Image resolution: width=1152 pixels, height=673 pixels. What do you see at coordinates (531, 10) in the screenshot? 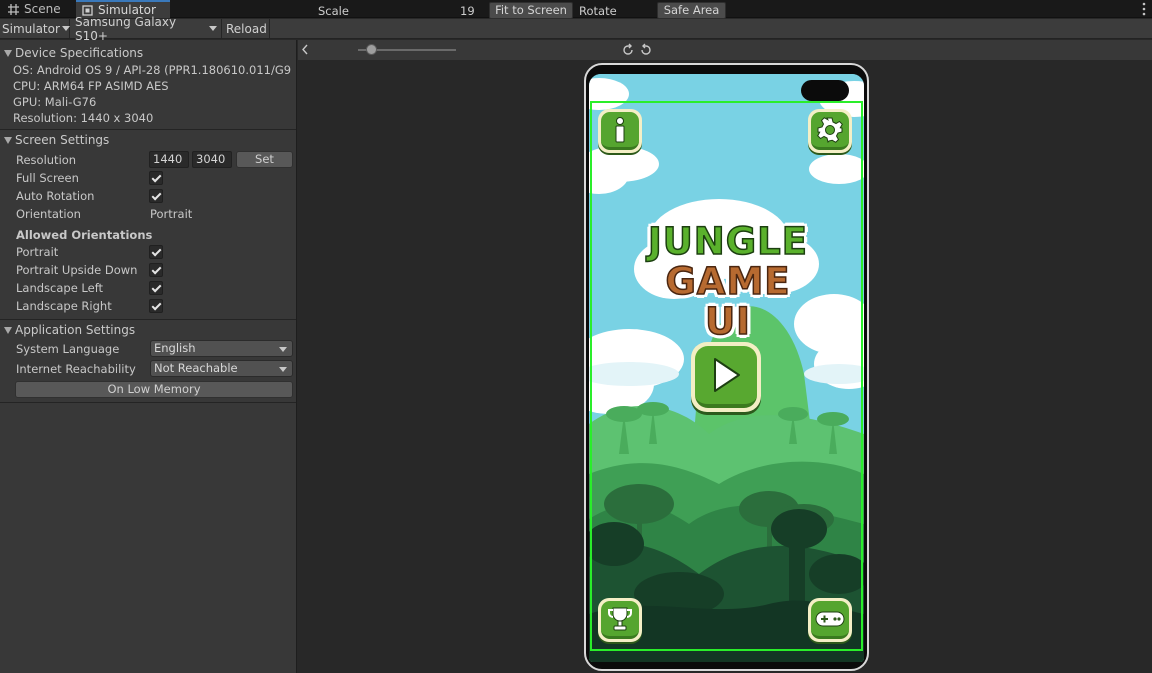
I see `fit-to-screen-button: Fit to Screen` at bounding box center [531, 10].